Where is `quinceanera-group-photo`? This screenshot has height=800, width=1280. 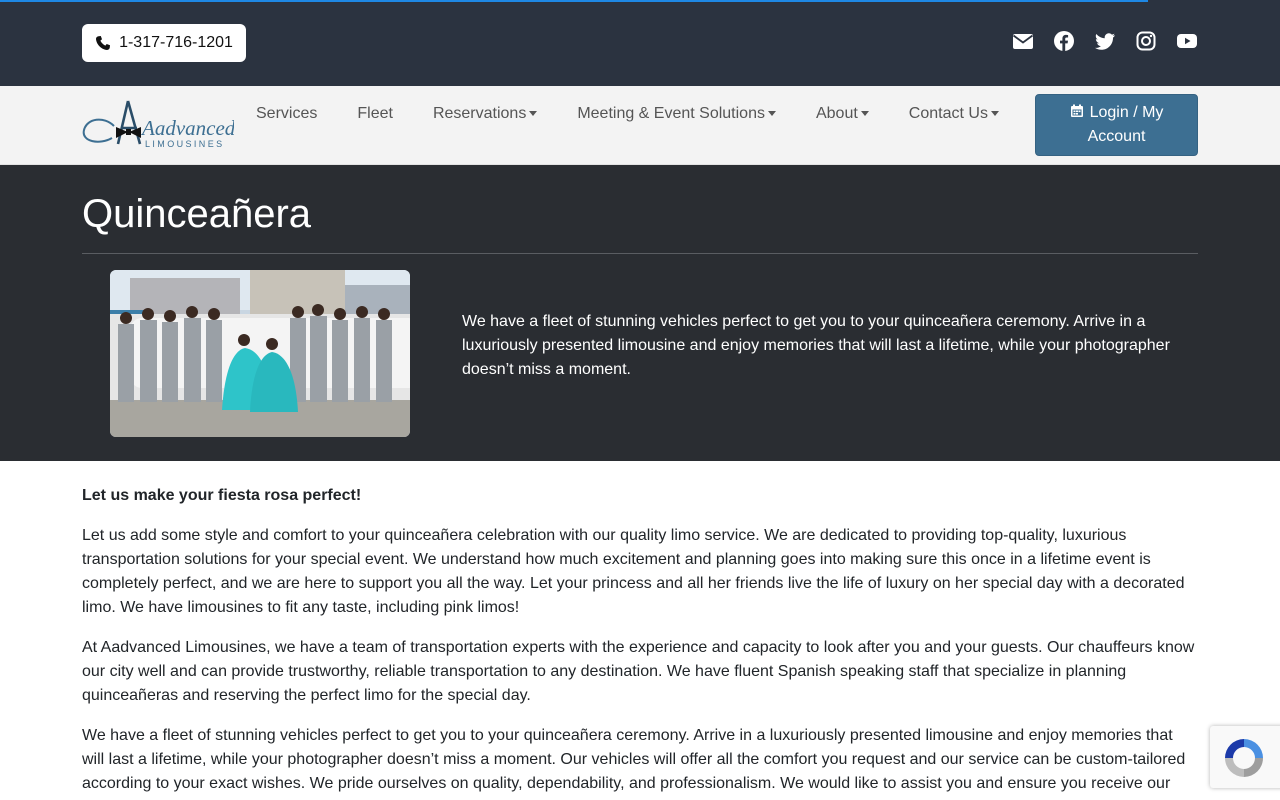
quinceanera-group-photo is located at coordinates (260, 353).